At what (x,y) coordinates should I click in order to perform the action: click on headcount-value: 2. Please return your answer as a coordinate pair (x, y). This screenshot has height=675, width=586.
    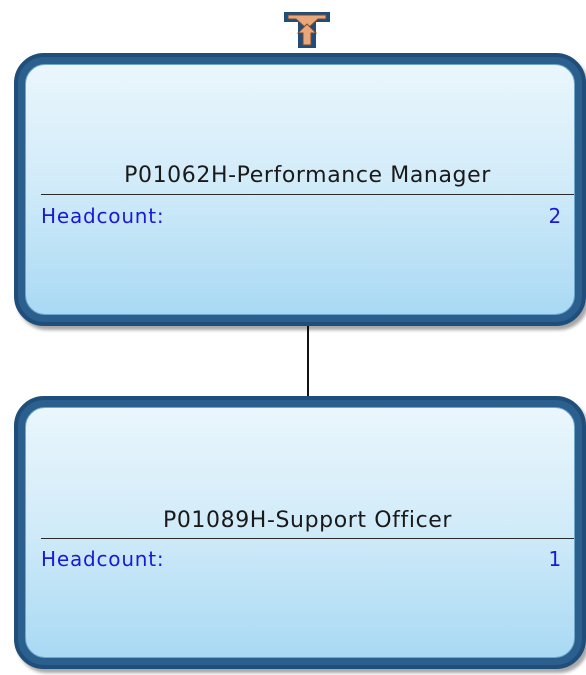
    Looking at the image, I should click on (555, 216).